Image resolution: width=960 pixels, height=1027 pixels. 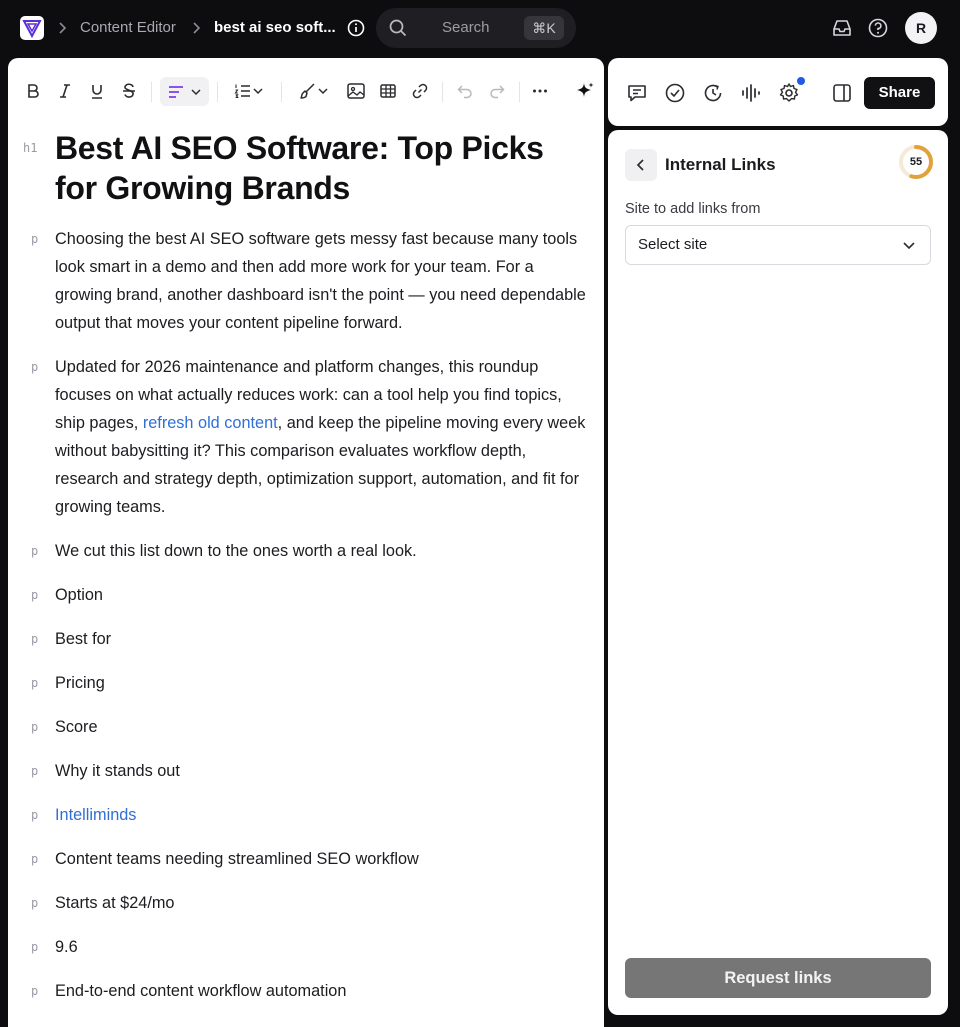 I want to click on table-icon, so click(x=388, y=91).